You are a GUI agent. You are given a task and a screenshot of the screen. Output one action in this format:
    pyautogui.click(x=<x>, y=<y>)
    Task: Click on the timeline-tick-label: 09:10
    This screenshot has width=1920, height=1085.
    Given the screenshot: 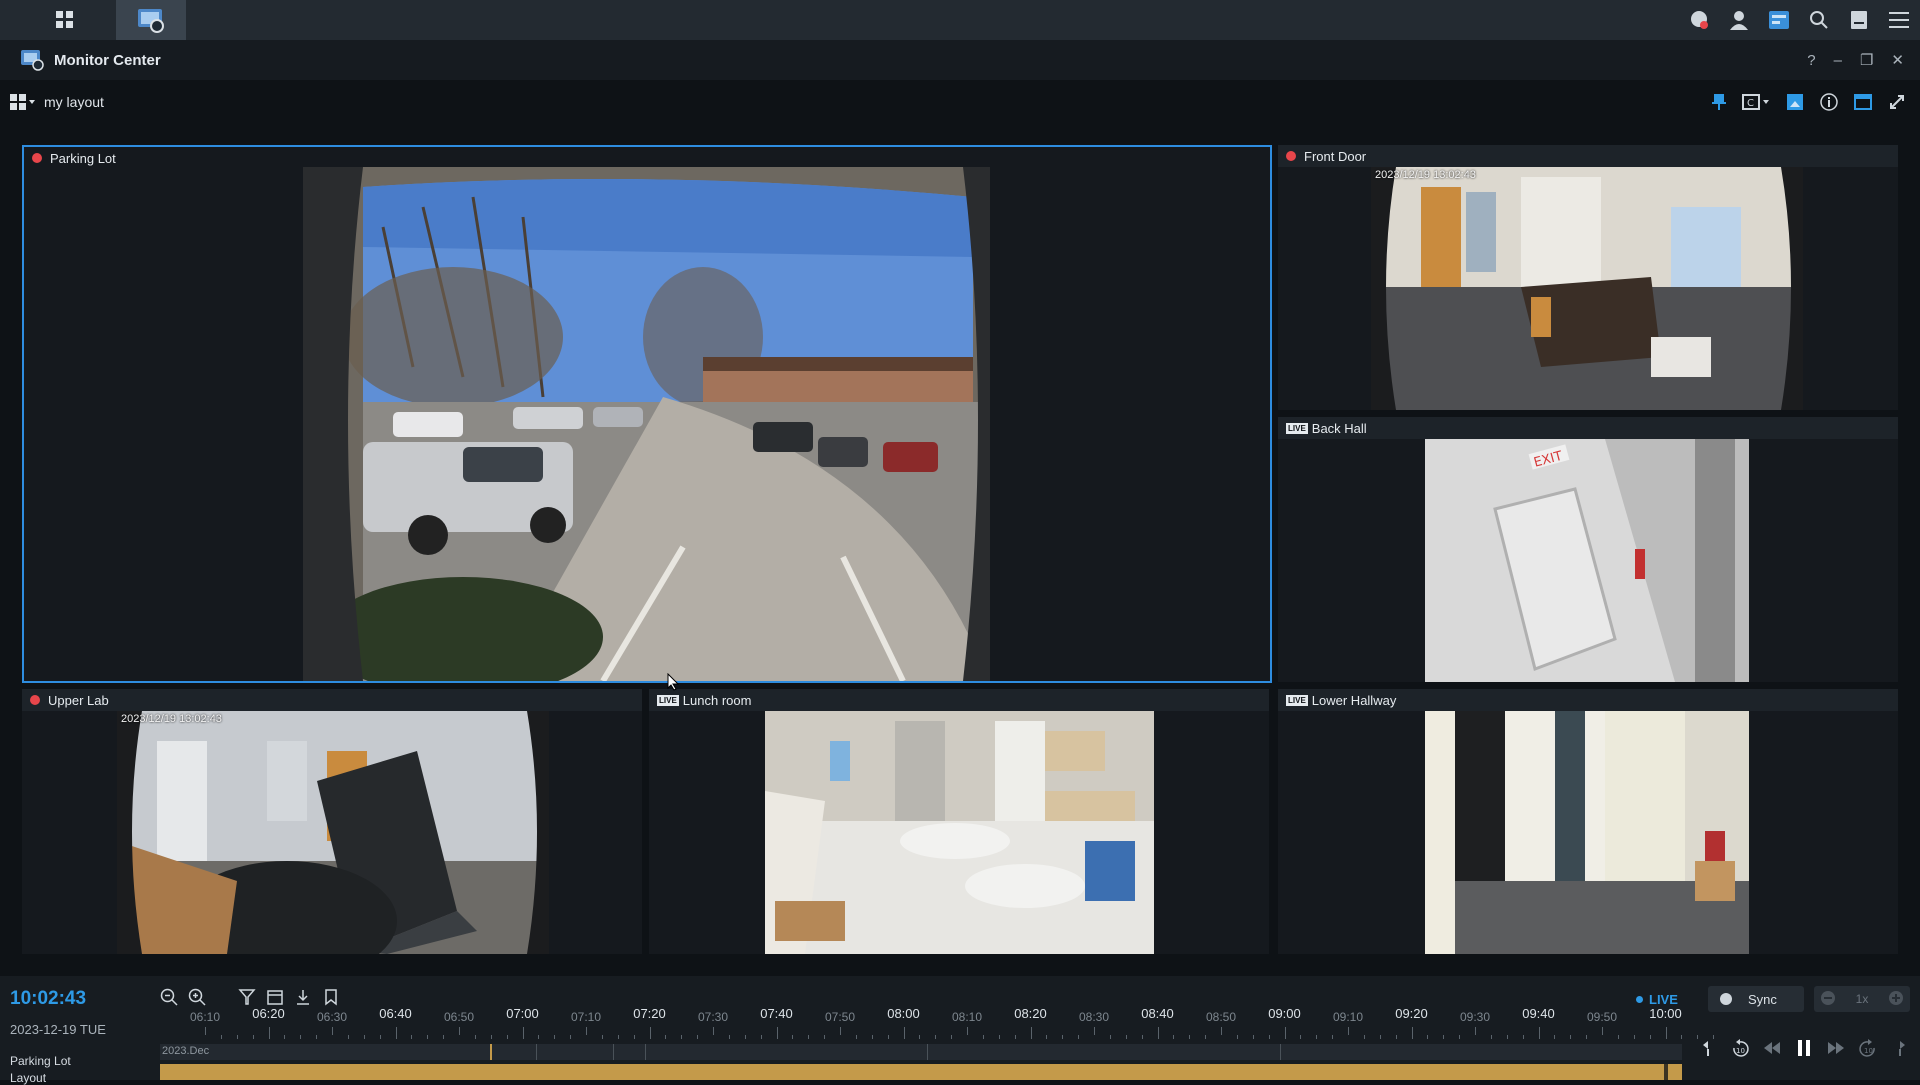 What is the action you would take?
    pyautogui.click(x=1348, y=1017)
    